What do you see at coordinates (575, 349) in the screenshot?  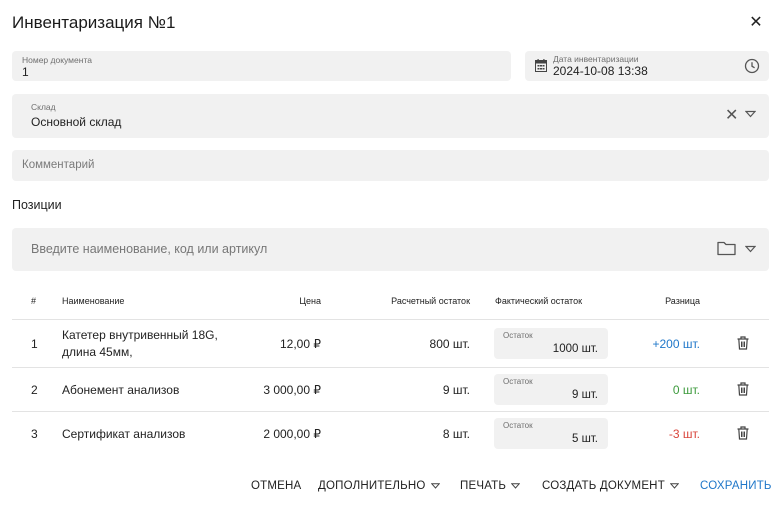 I see `fact-qty-value: 1000 шт.` at bounding box center [575, 349].